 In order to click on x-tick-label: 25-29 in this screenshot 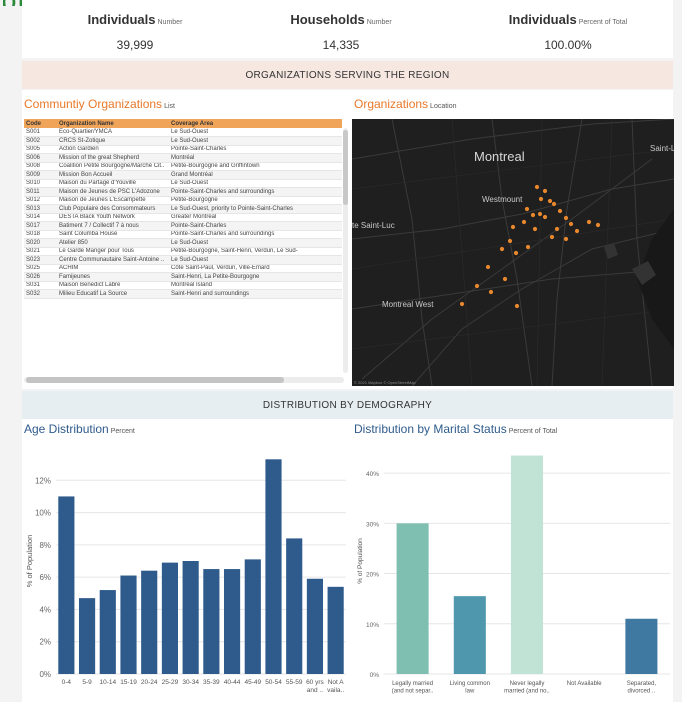, I will do `click(170, 682)`.